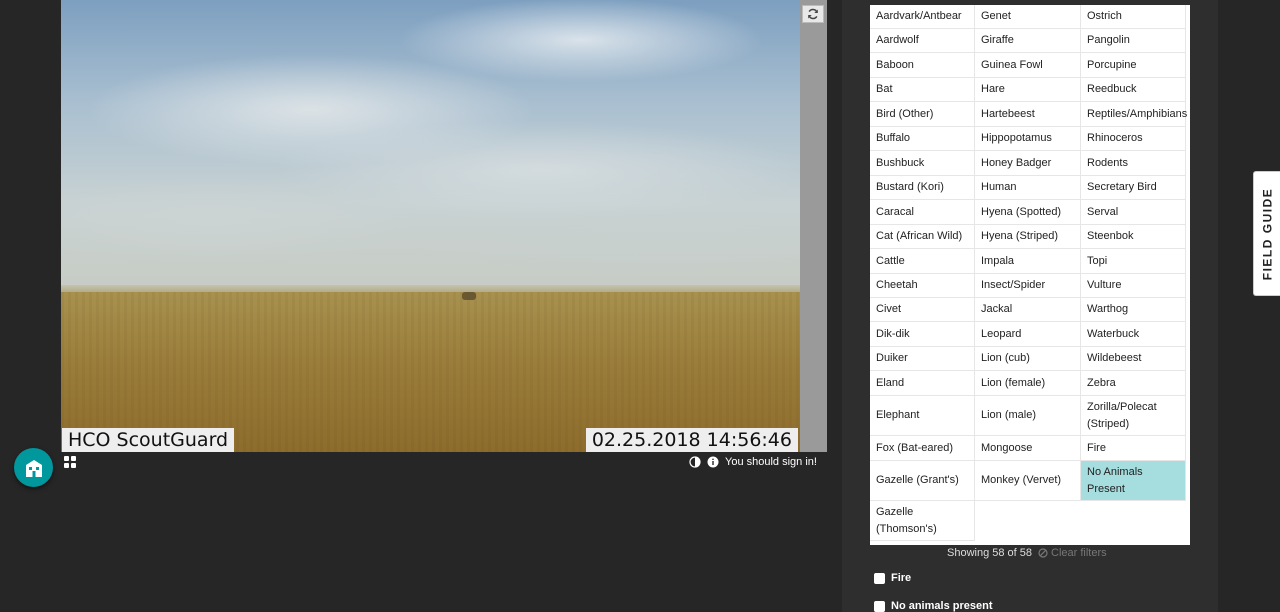 The image size is (1280, 612). Describe the element at coordinates (148, 440) in the screenshot. I see `camera-brand-stamp: HCO ScoutGuard` at that location.